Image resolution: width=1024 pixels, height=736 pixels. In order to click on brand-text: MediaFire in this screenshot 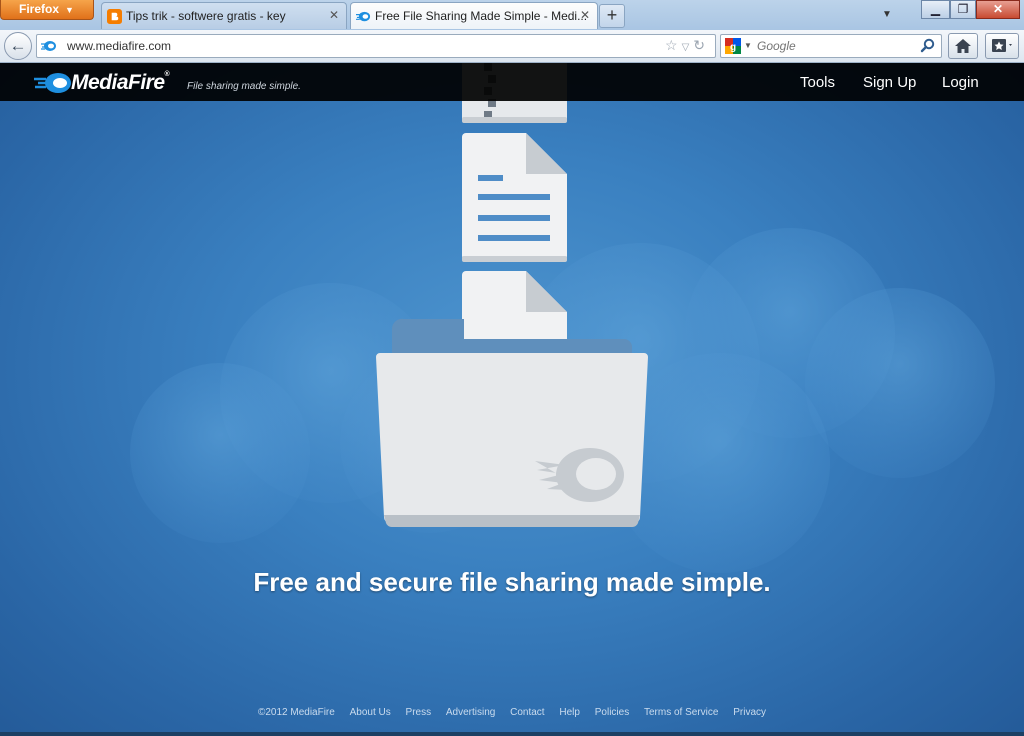, I will do `click(118, 82)`.